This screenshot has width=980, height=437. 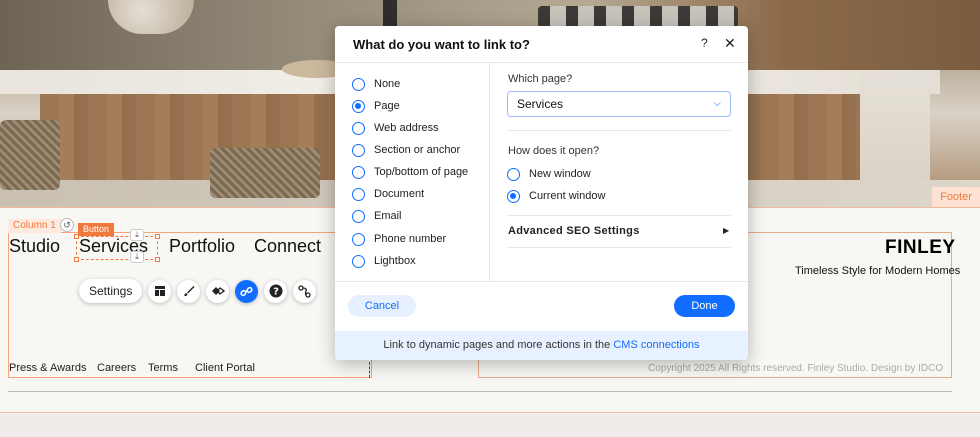 What do you see at coordinates (399, 194) in the screenshot?
I see `option-label: Document` at bounding box center [399, 194].